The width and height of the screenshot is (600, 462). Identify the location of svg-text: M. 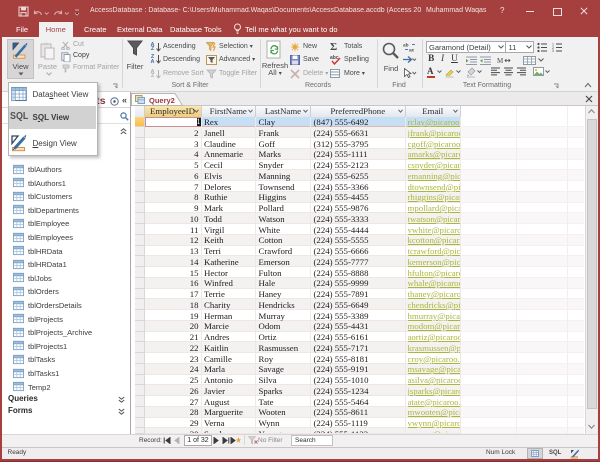
(500, 61).